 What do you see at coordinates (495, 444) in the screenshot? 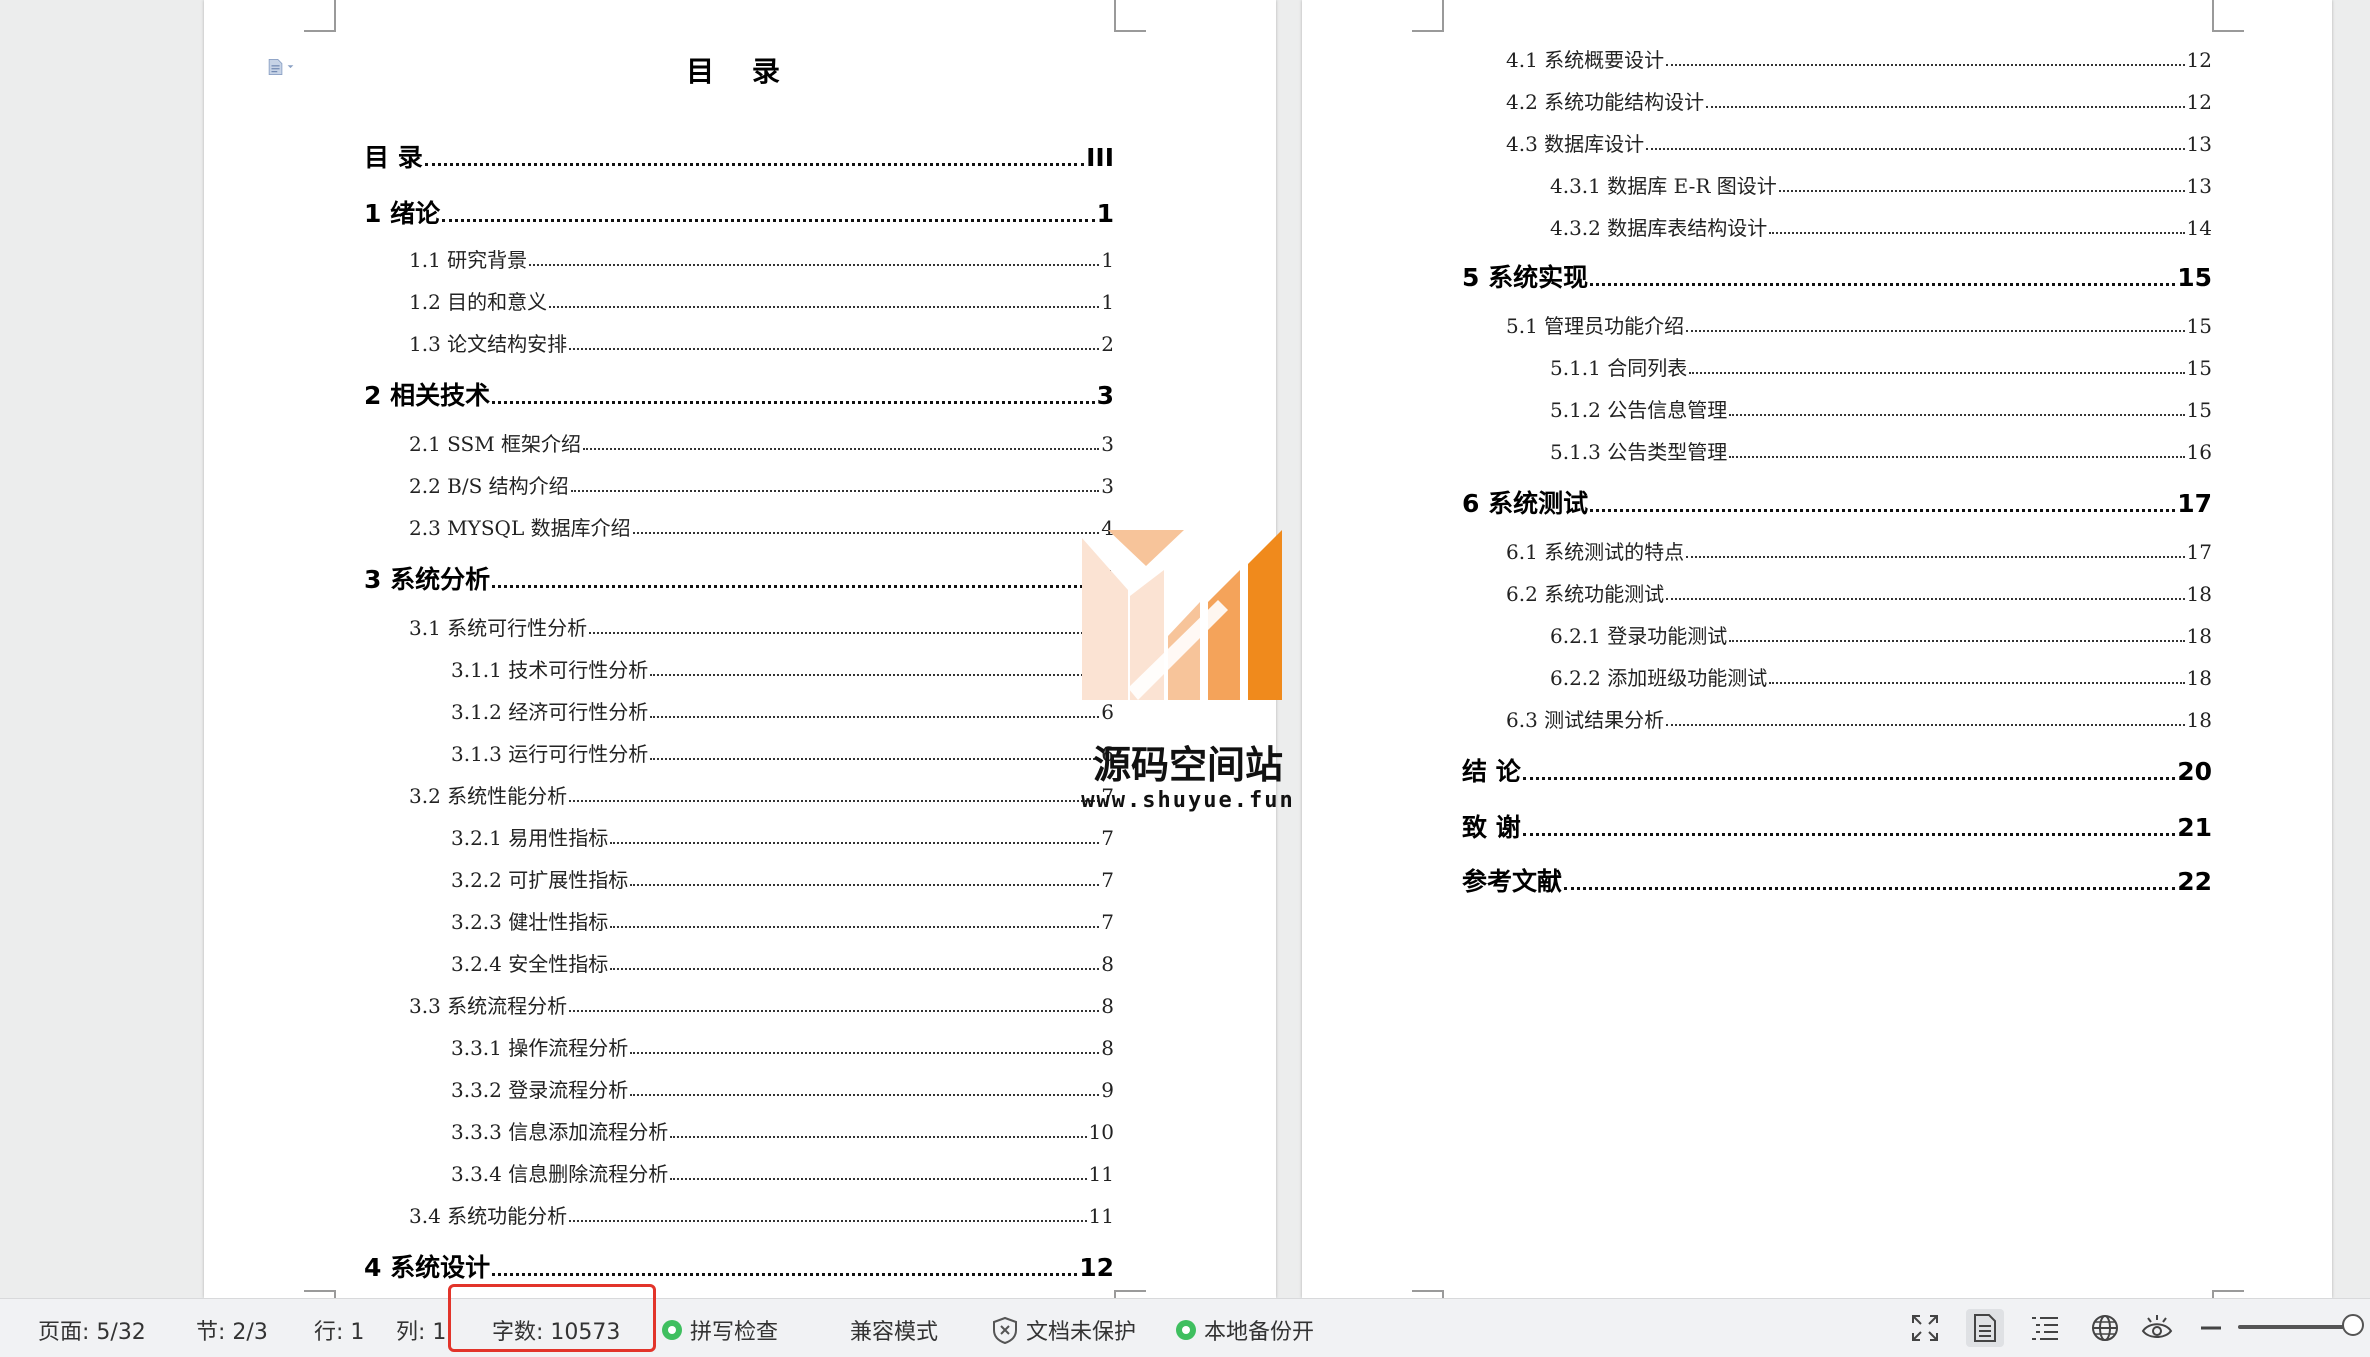
I see `toc-entry-label: 2.1 SSM 框架介绍` at bounding box center [495, 444].